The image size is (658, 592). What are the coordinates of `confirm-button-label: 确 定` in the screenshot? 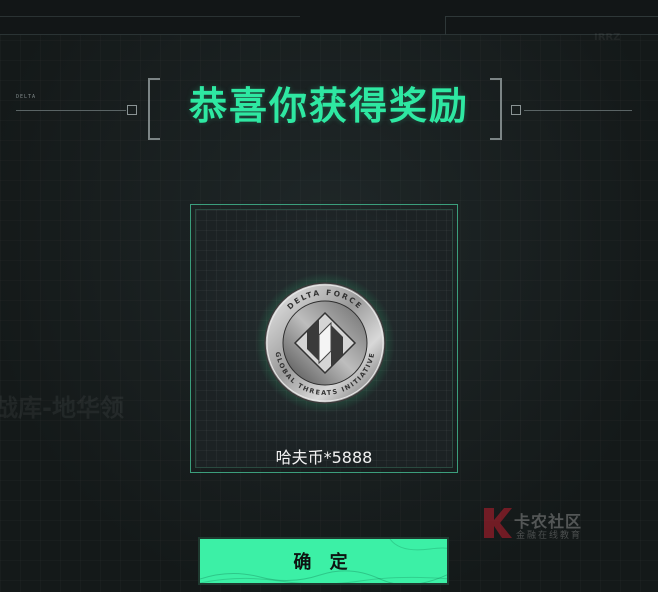 It's located at (323, 562).